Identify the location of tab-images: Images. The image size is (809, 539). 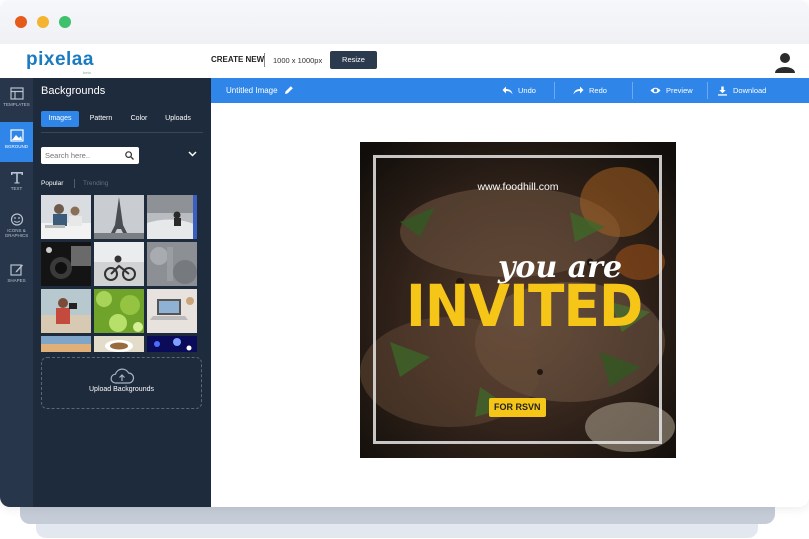
(60, 119).